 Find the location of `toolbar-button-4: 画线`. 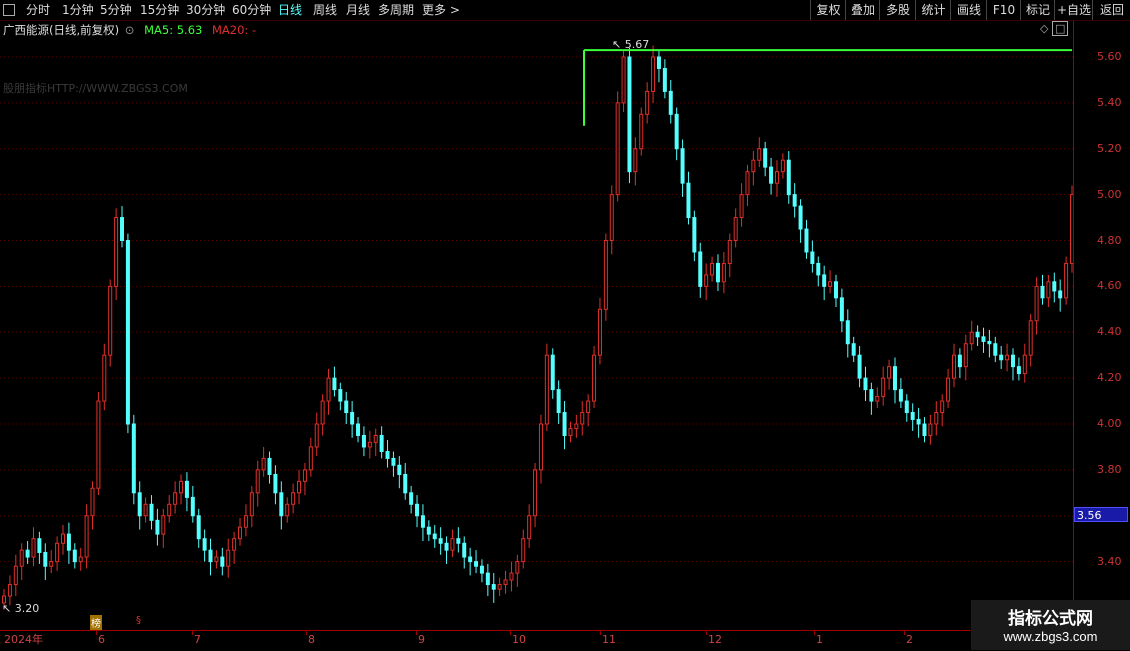

toolbar-button-4: 画线 is located at coordinates (968, 10).